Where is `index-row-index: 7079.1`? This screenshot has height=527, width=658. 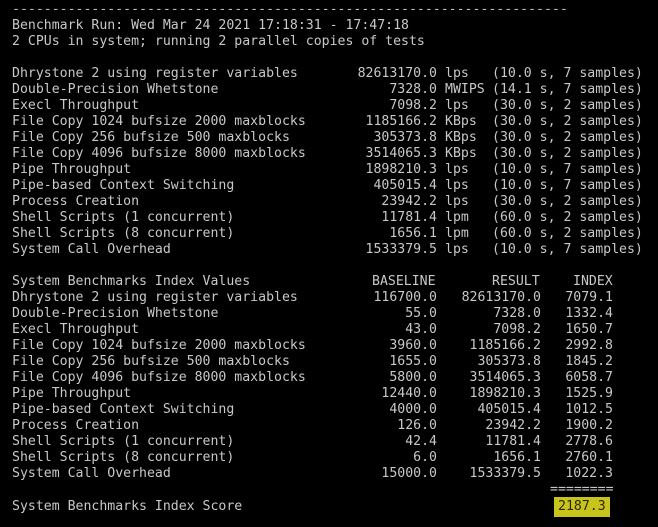 index-row-index: 7079.1 is located at coordinates (589, 297).